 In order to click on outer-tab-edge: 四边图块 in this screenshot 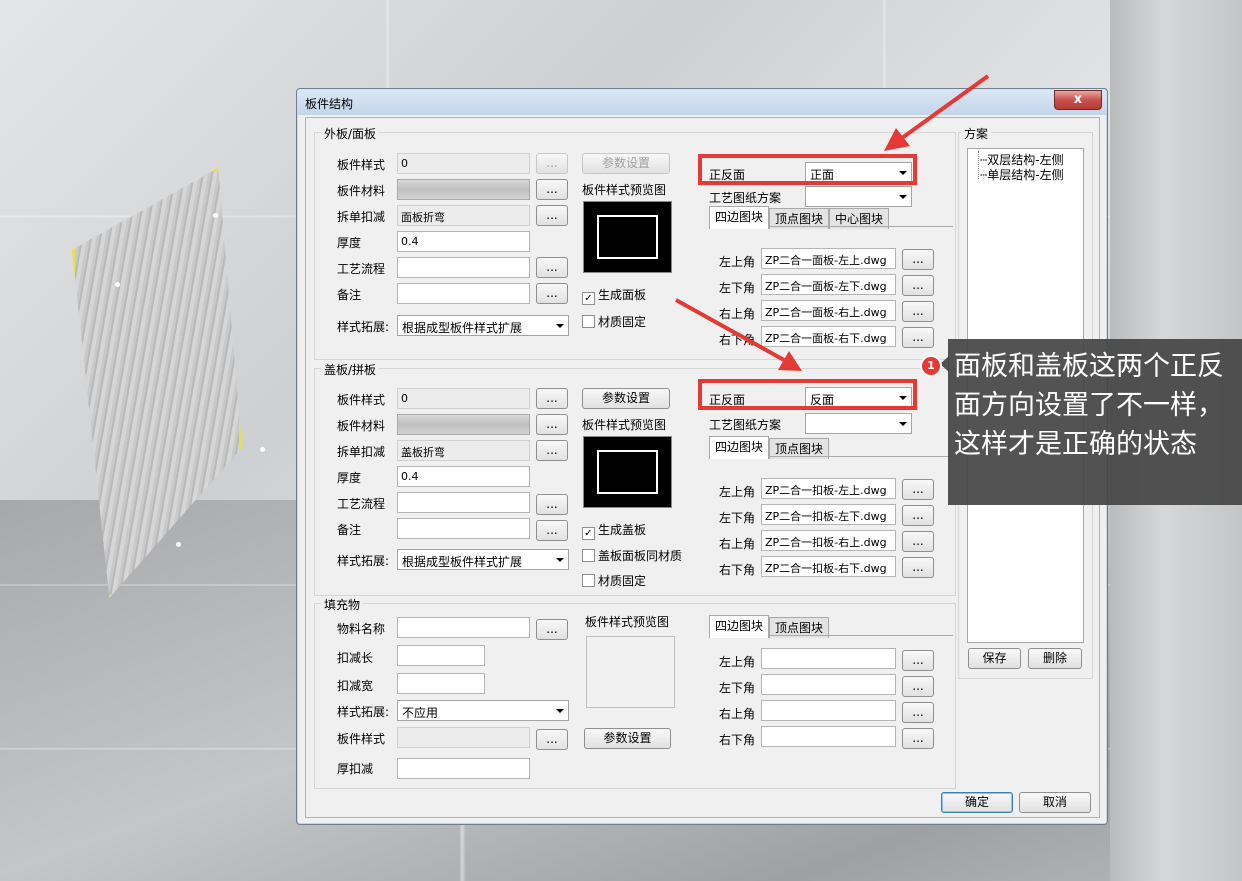, I will do `click(739, 217)`.